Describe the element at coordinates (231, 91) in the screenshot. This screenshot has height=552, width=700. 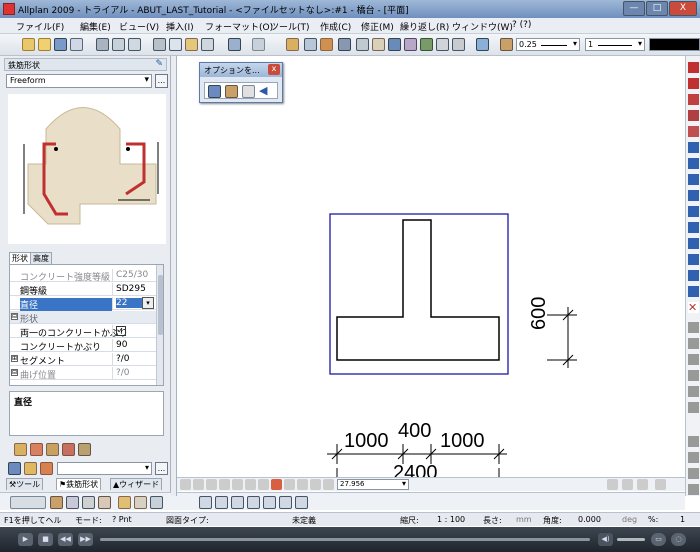
I see `table-icon` at that location.